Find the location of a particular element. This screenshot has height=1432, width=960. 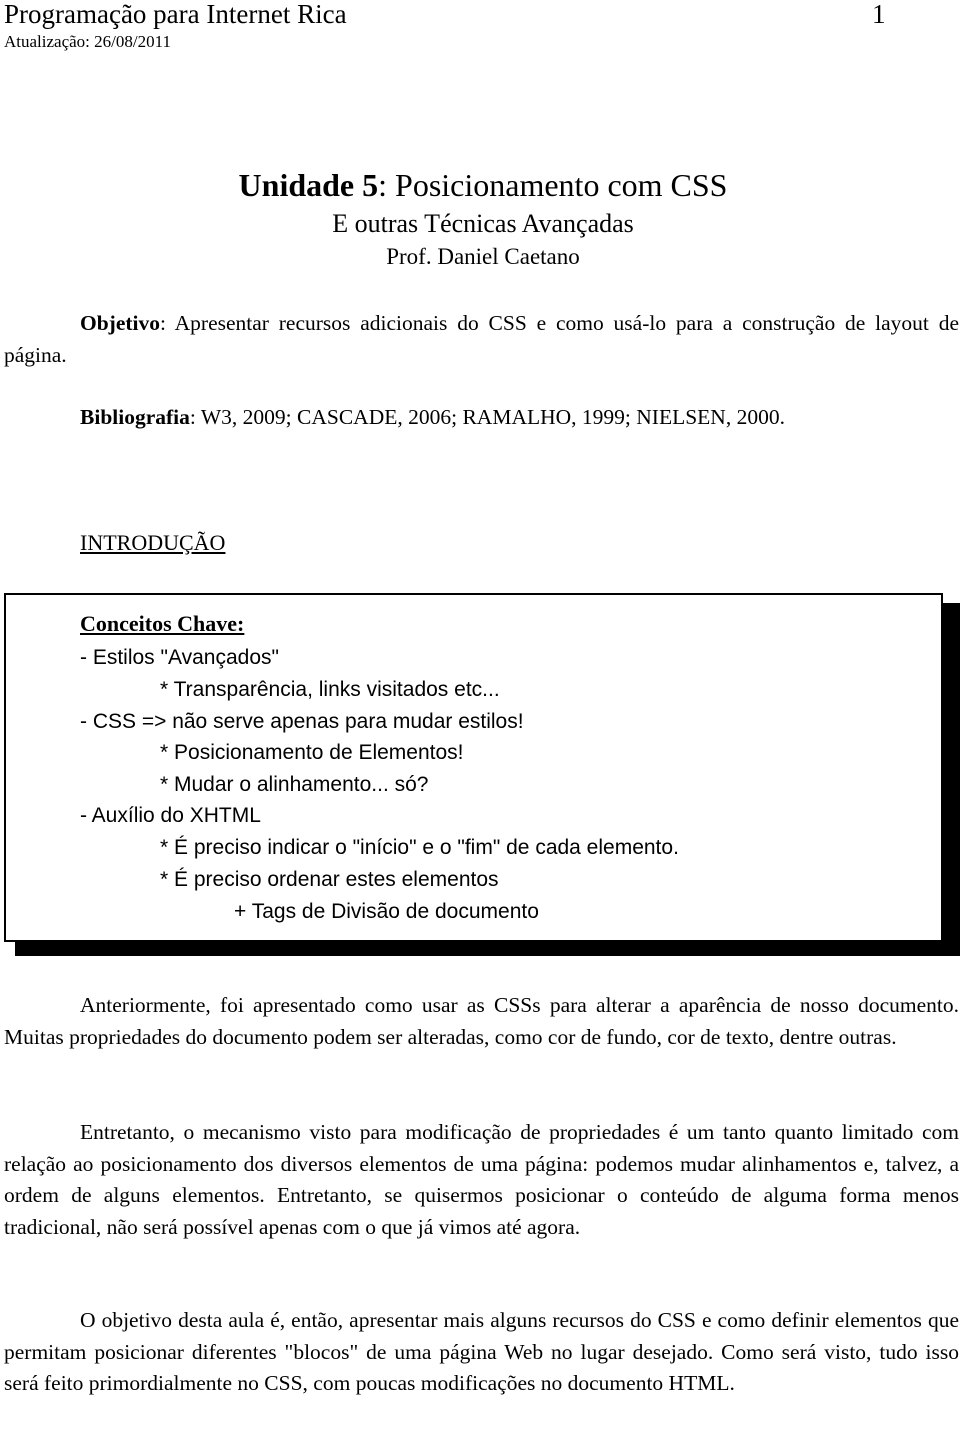

concept-line: - Auxílio do XHTML is located at coordinates (170, 815).